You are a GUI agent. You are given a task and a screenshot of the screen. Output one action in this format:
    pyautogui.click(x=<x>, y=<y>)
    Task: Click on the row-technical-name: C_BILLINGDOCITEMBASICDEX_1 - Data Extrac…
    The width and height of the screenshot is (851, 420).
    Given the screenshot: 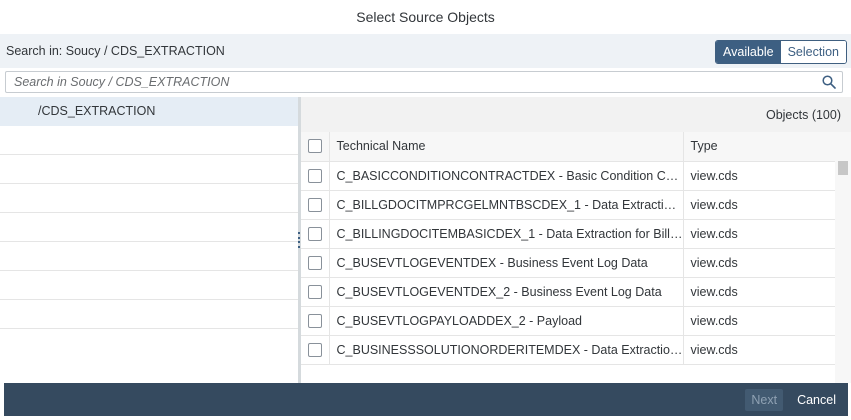 What is the action you would take?
    pyautogui.click(x=506, y=234)
    